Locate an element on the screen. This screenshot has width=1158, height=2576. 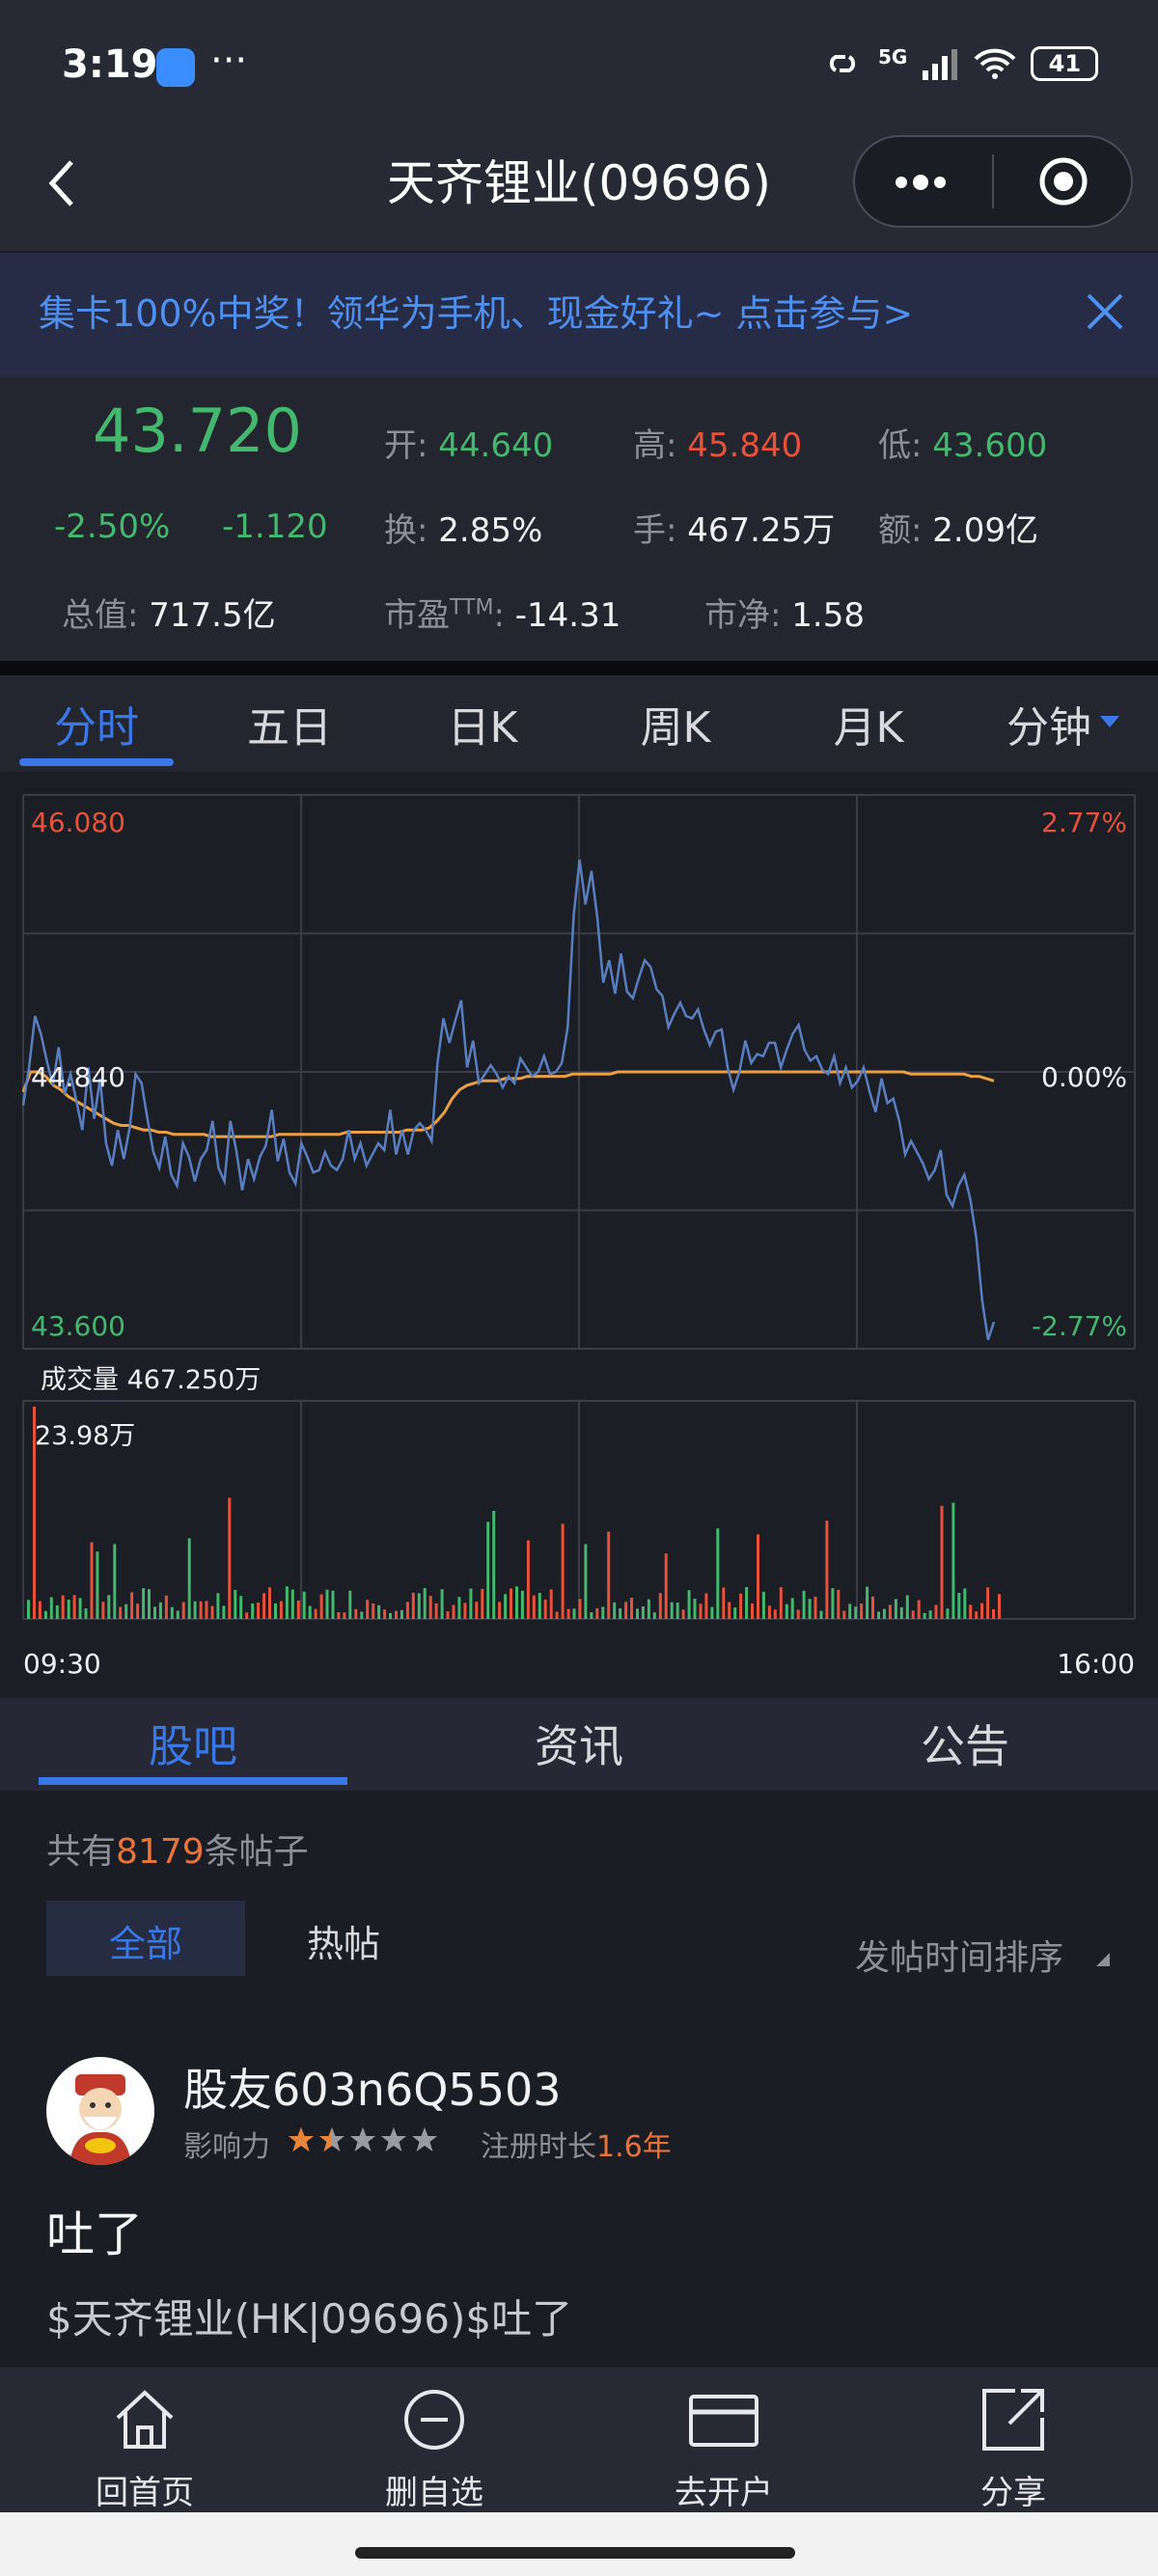
status-icons: 5G 41 is located at coordinates (959, 64).